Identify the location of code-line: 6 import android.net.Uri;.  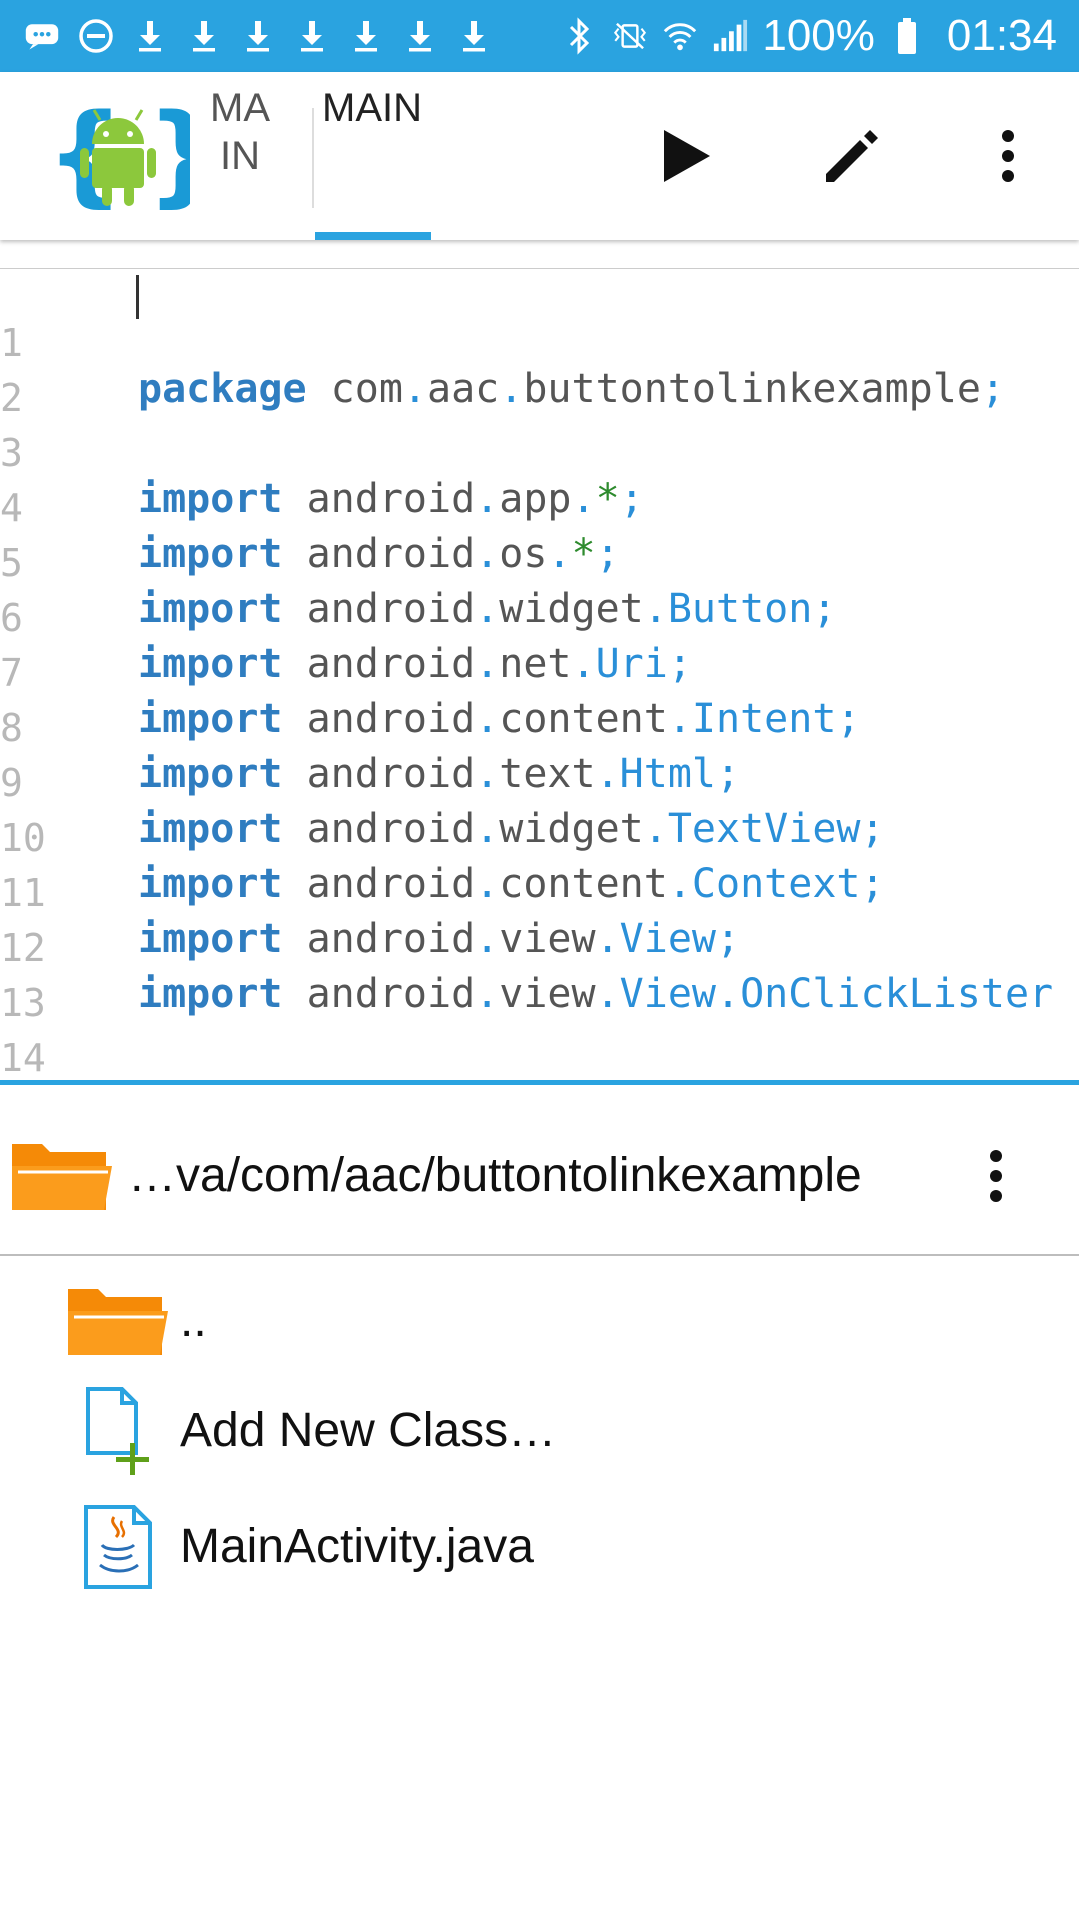
(539, 615).